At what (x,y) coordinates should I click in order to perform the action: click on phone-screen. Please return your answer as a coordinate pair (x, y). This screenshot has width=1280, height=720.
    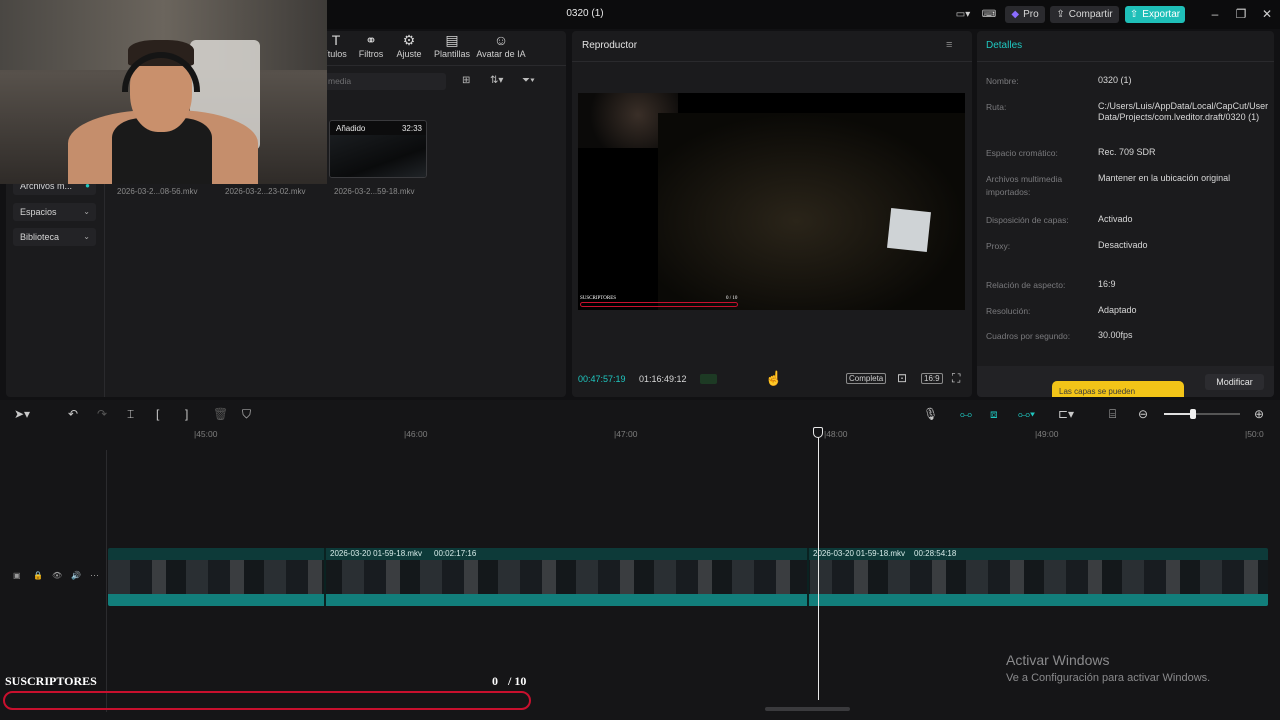
    Looking at the image, I should click on (909, 230).